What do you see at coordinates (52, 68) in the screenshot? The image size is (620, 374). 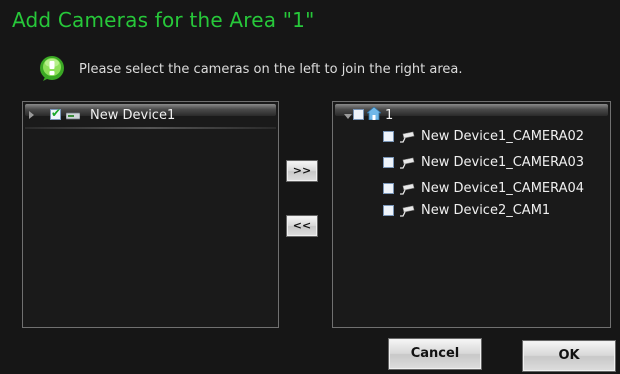 I see `info-icon` at bounding box center [52, 68].